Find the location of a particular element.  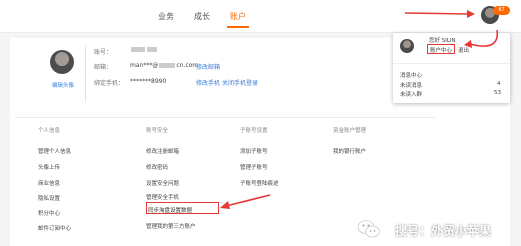

nav-item-growth: 成长 is located at coordinates (202, 16).